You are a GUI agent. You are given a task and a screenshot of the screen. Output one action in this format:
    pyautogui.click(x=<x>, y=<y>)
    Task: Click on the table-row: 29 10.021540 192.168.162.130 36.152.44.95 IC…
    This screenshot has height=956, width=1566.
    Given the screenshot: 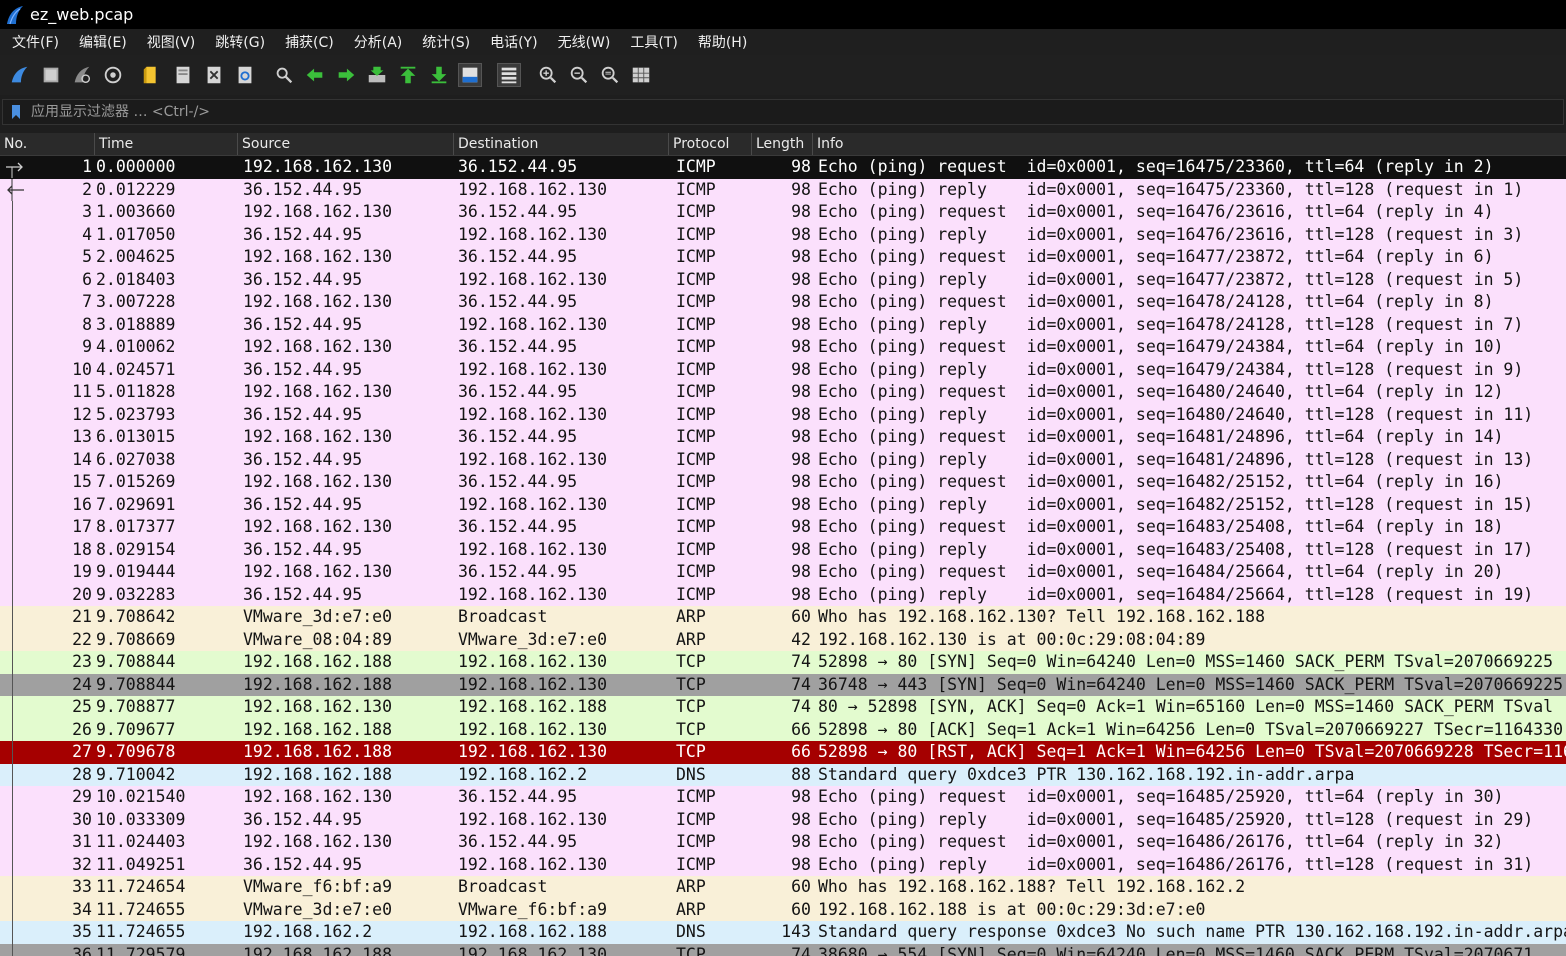 What is the action you would take?
    pyautogui.click(x=783, y=797)
    